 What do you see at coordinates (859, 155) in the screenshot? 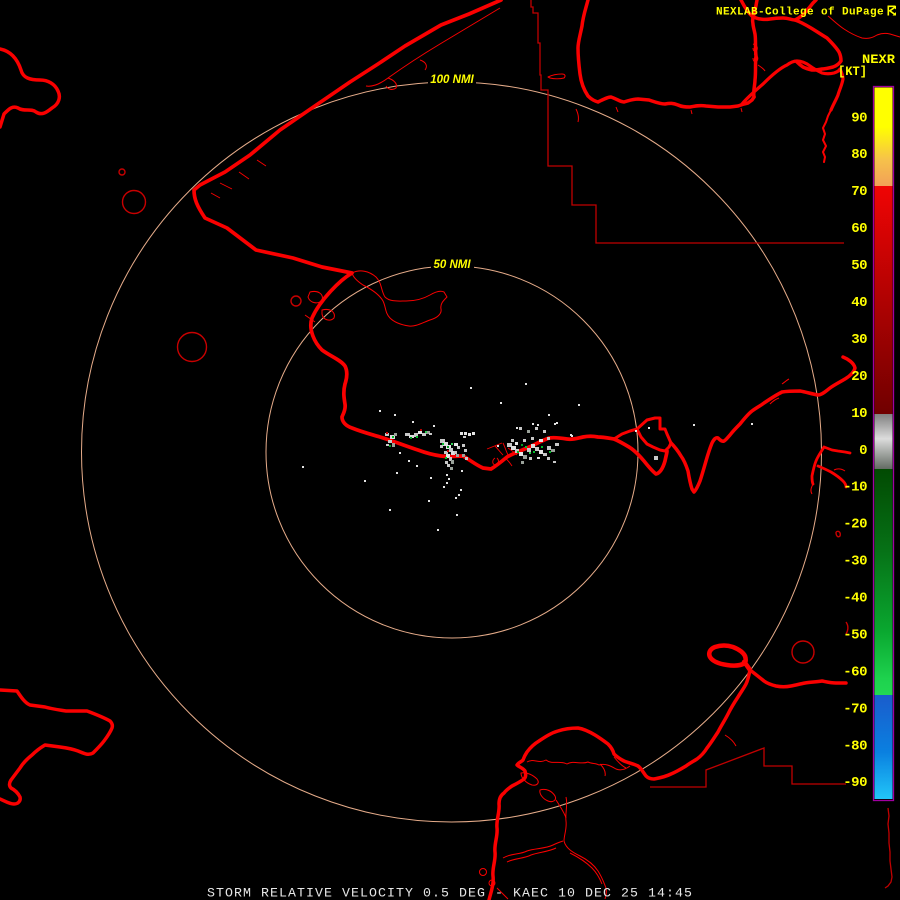
I see `svg-text: 80` at bounding box center [859, 155].